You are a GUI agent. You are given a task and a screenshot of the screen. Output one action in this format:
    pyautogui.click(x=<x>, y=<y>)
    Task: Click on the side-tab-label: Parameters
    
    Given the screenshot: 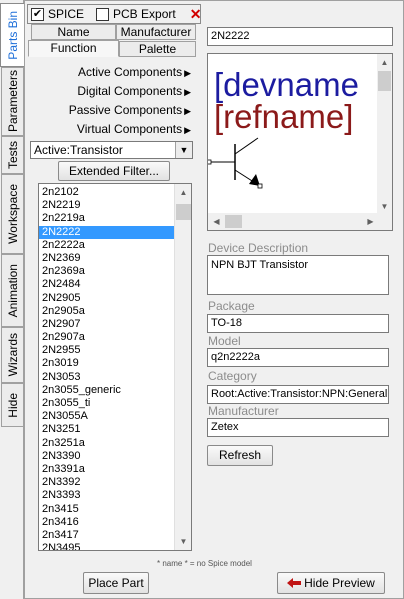 What is the action you would take?
    pyautogui.click(x=12, y=101)
    